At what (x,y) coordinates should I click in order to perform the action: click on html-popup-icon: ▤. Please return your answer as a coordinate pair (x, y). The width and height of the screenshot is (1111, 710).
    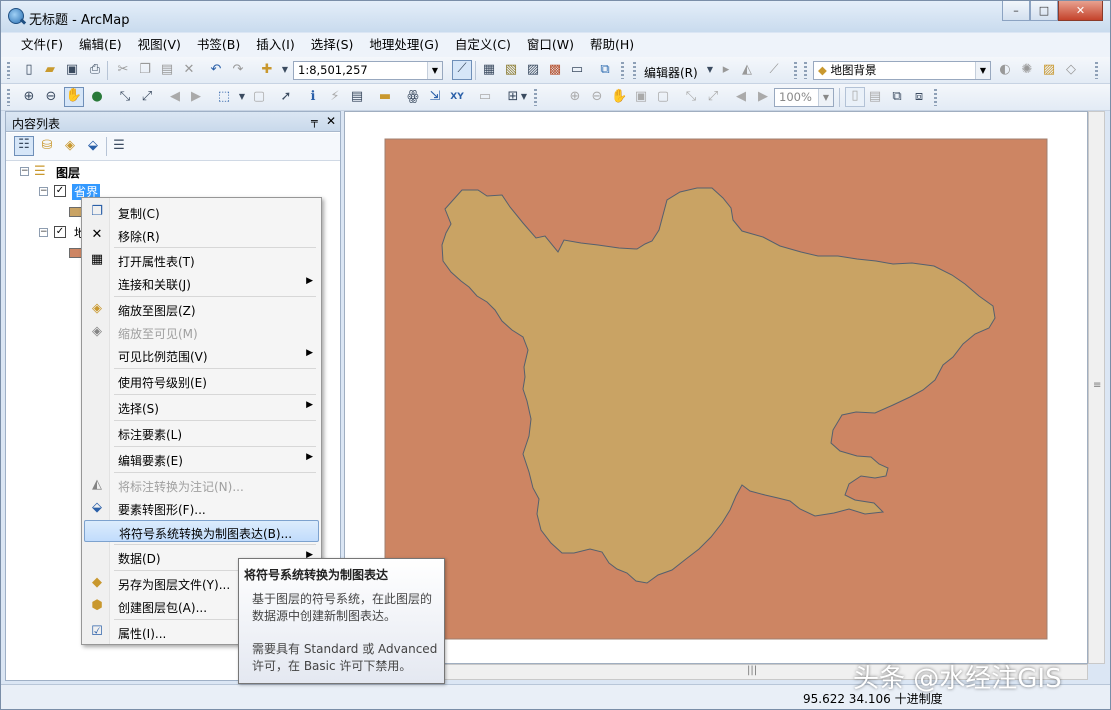
    Looking at the image, I should click on (357, 97).